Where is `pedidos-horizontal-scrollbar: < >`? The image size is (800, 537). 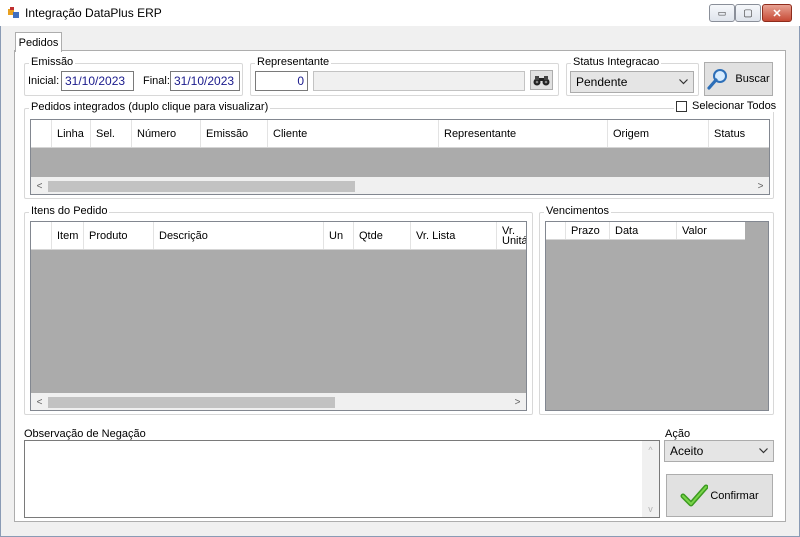
pedidos-horizontal-scrollbar: < > is located at coordinates (400, 185).